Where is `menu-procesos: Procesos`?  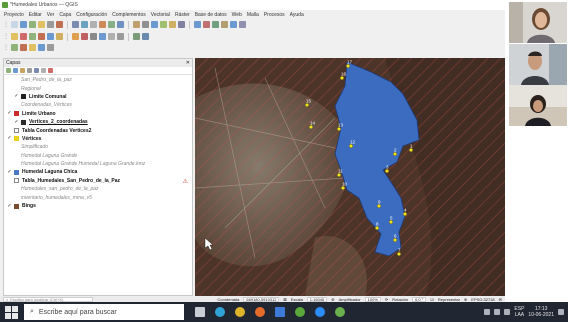
menu-procesos: Procesos is located at coordinates (274, 15).